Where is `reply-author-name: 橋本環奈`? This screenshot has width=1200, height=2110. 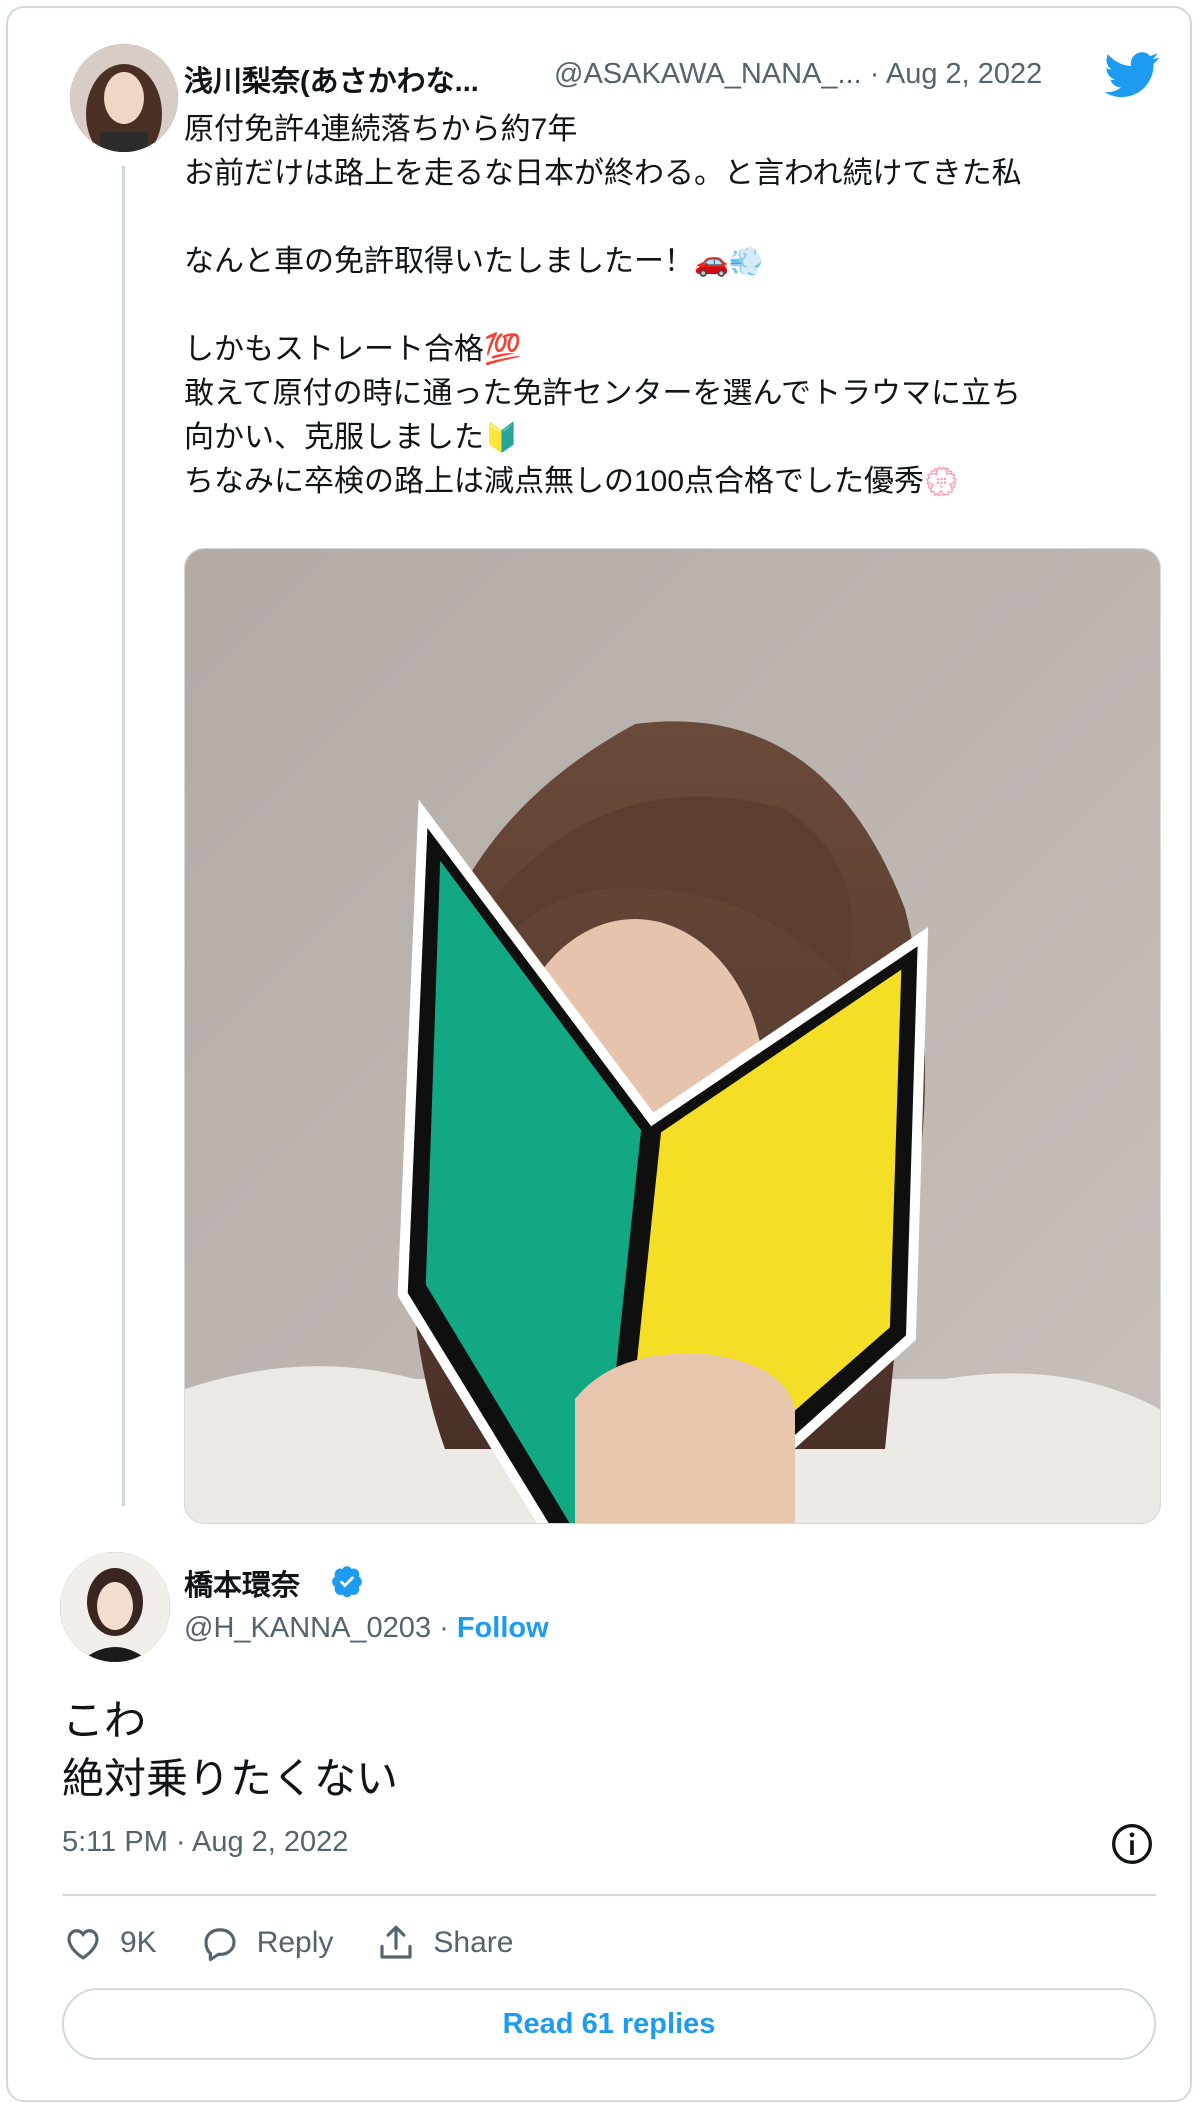
reply-author-name: 橋本環奈 is located at coordinates (242, 1583).